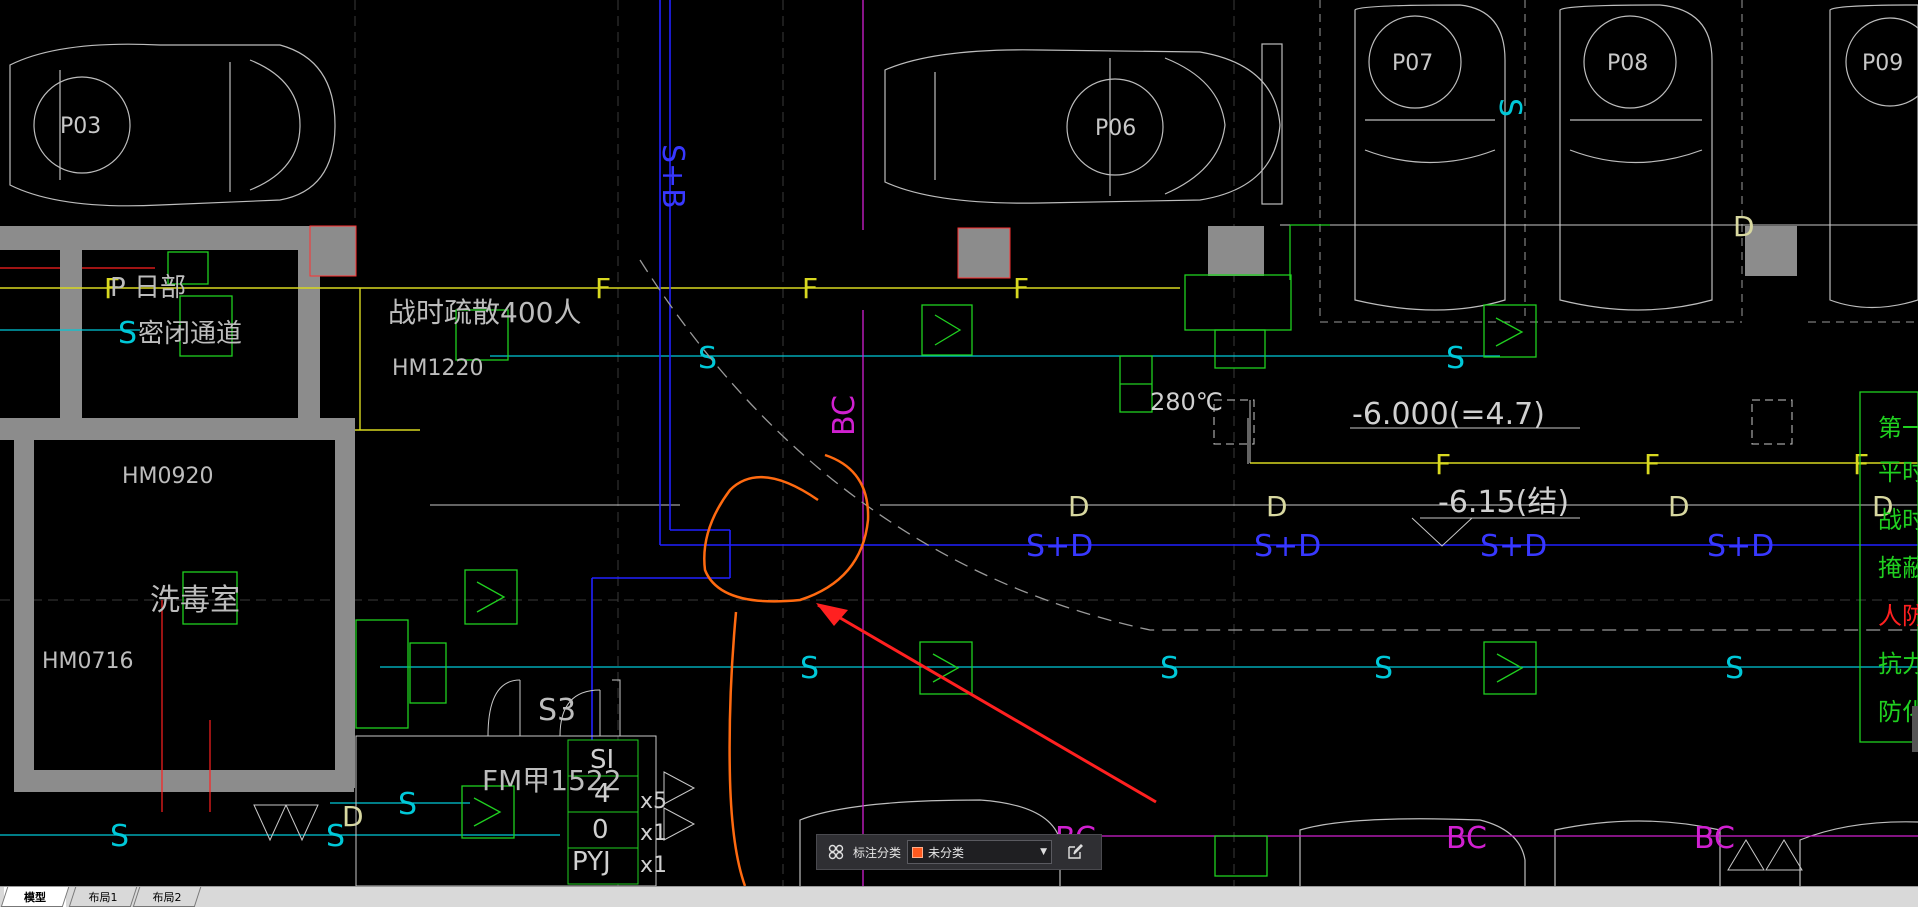 Image resolution: width=1918 pixels, height=907 pixels. Describe the element at coordinates (844, 415) in the screenshot. I see `bc-marker-vertical: BC` at that location.